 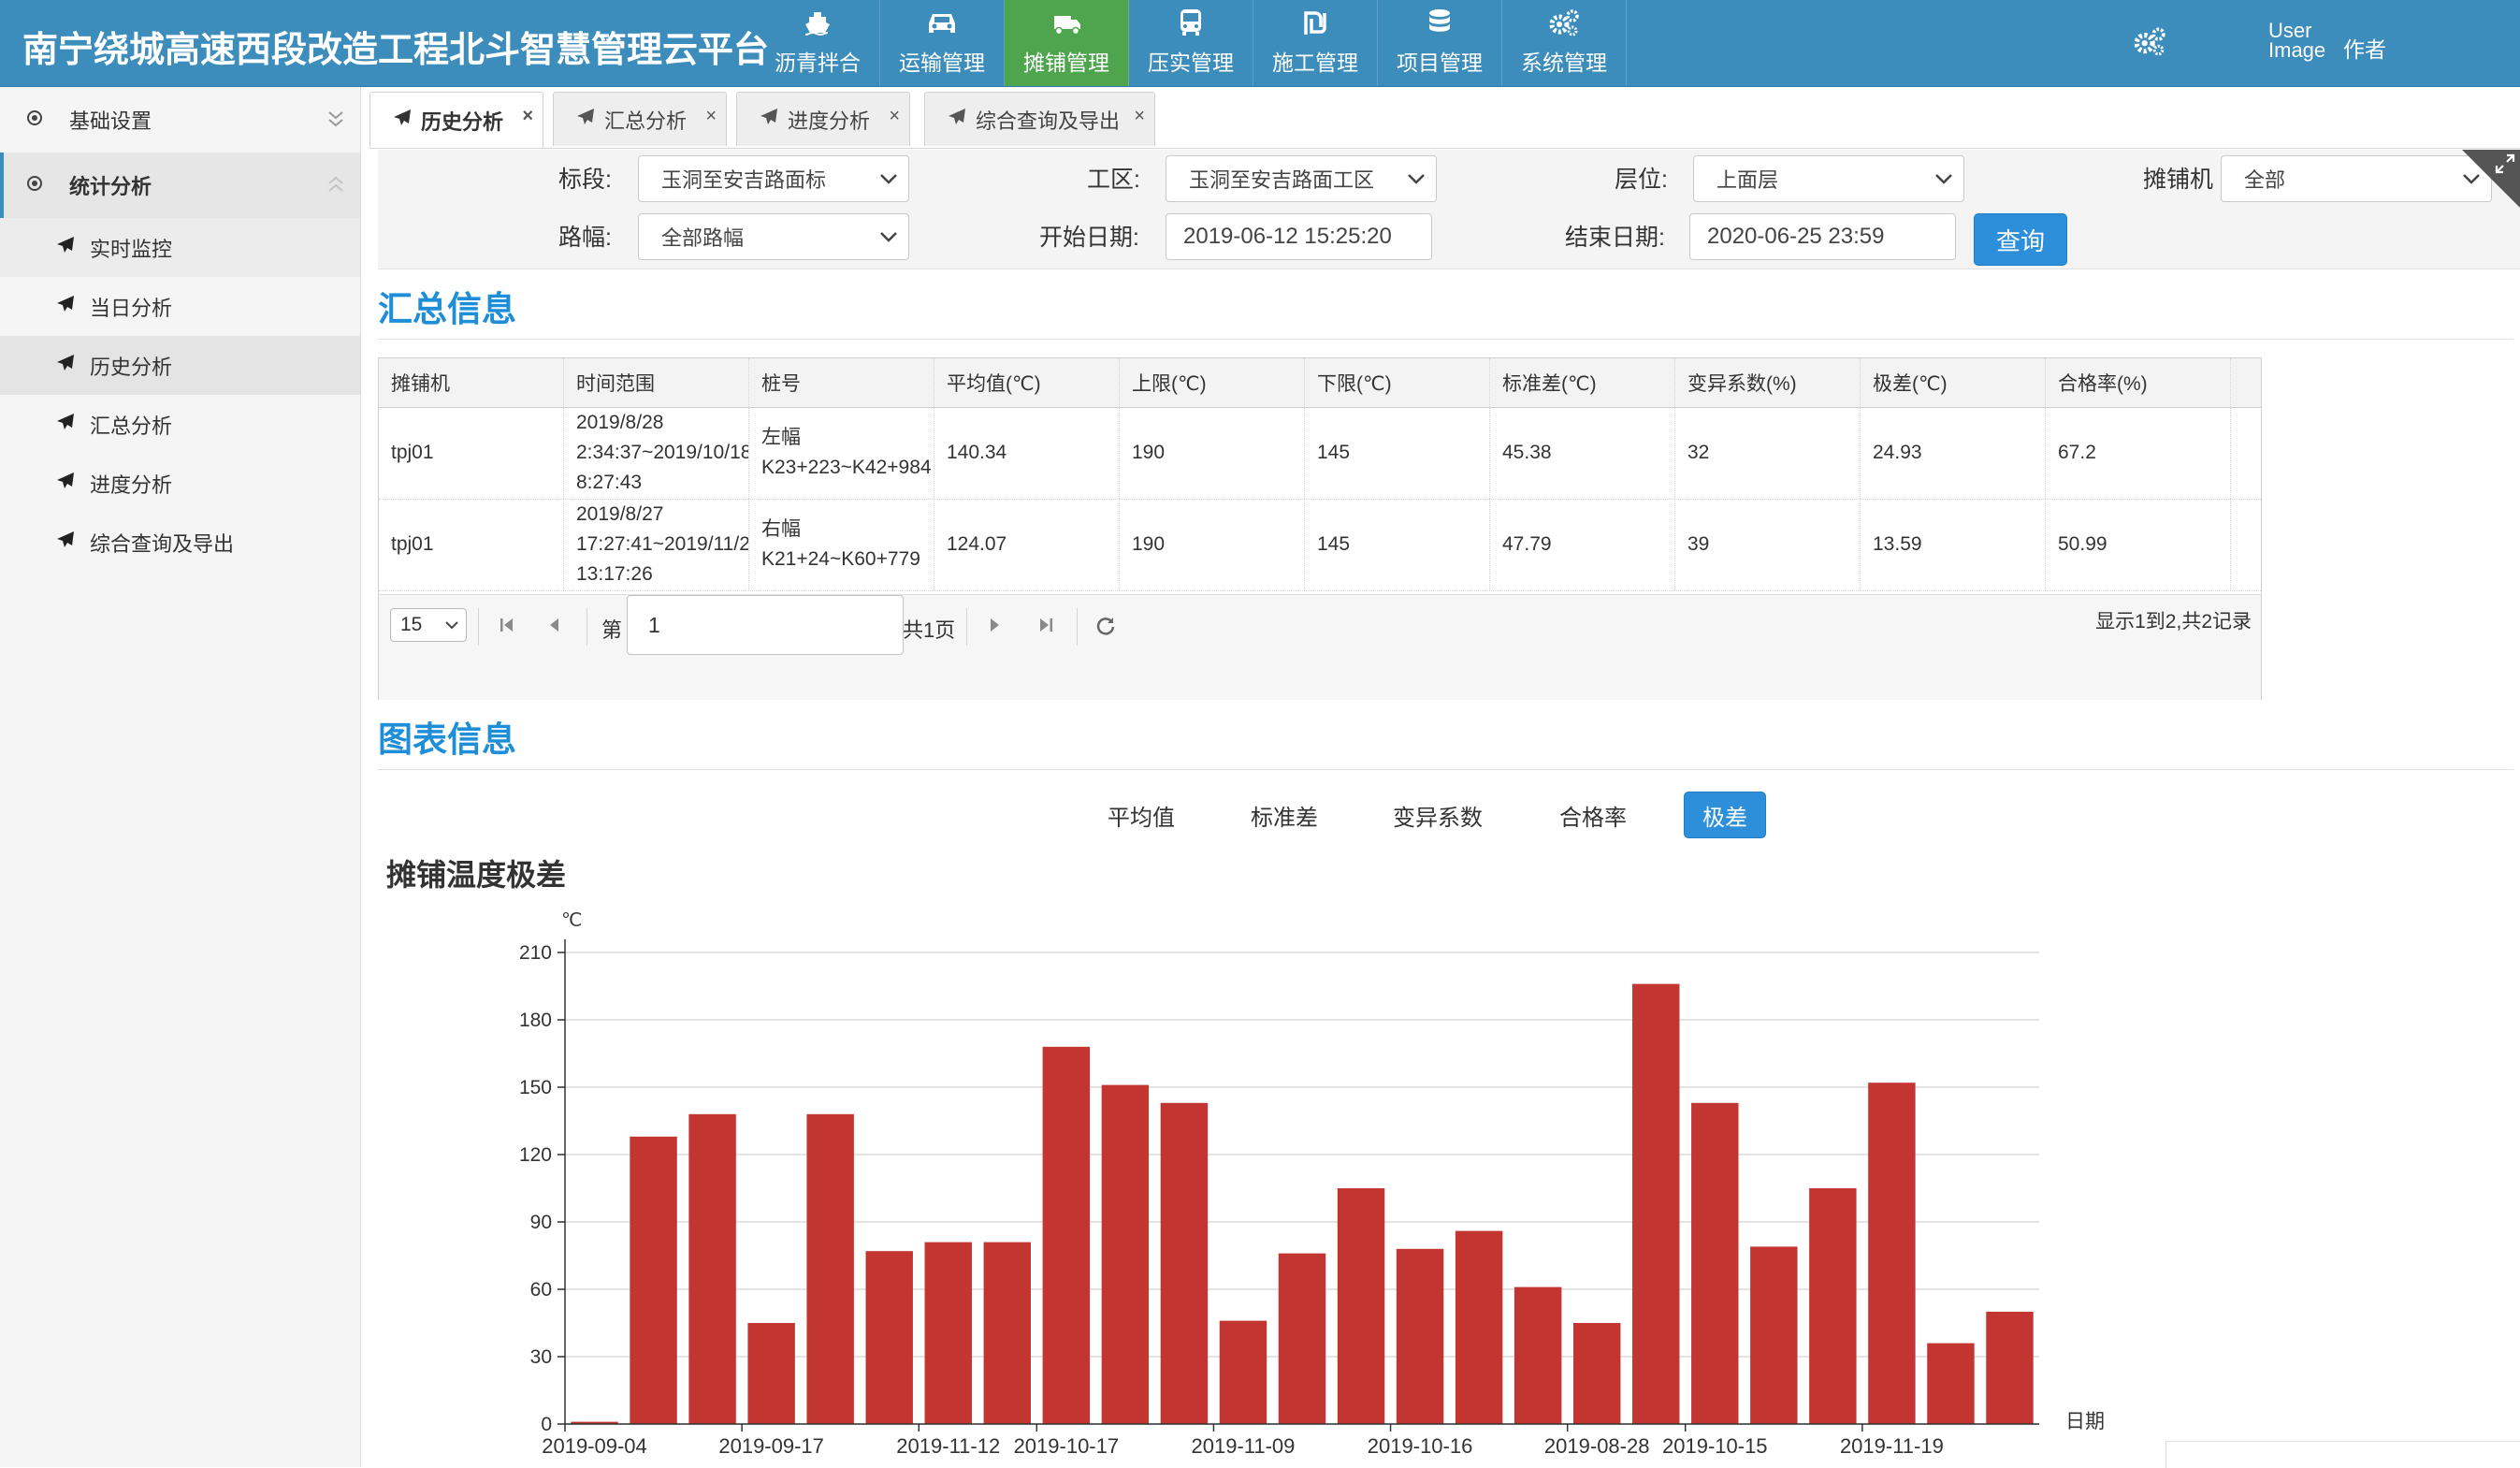 I want to click on column-header: 下限(℃), so click(x=1397, y=382).